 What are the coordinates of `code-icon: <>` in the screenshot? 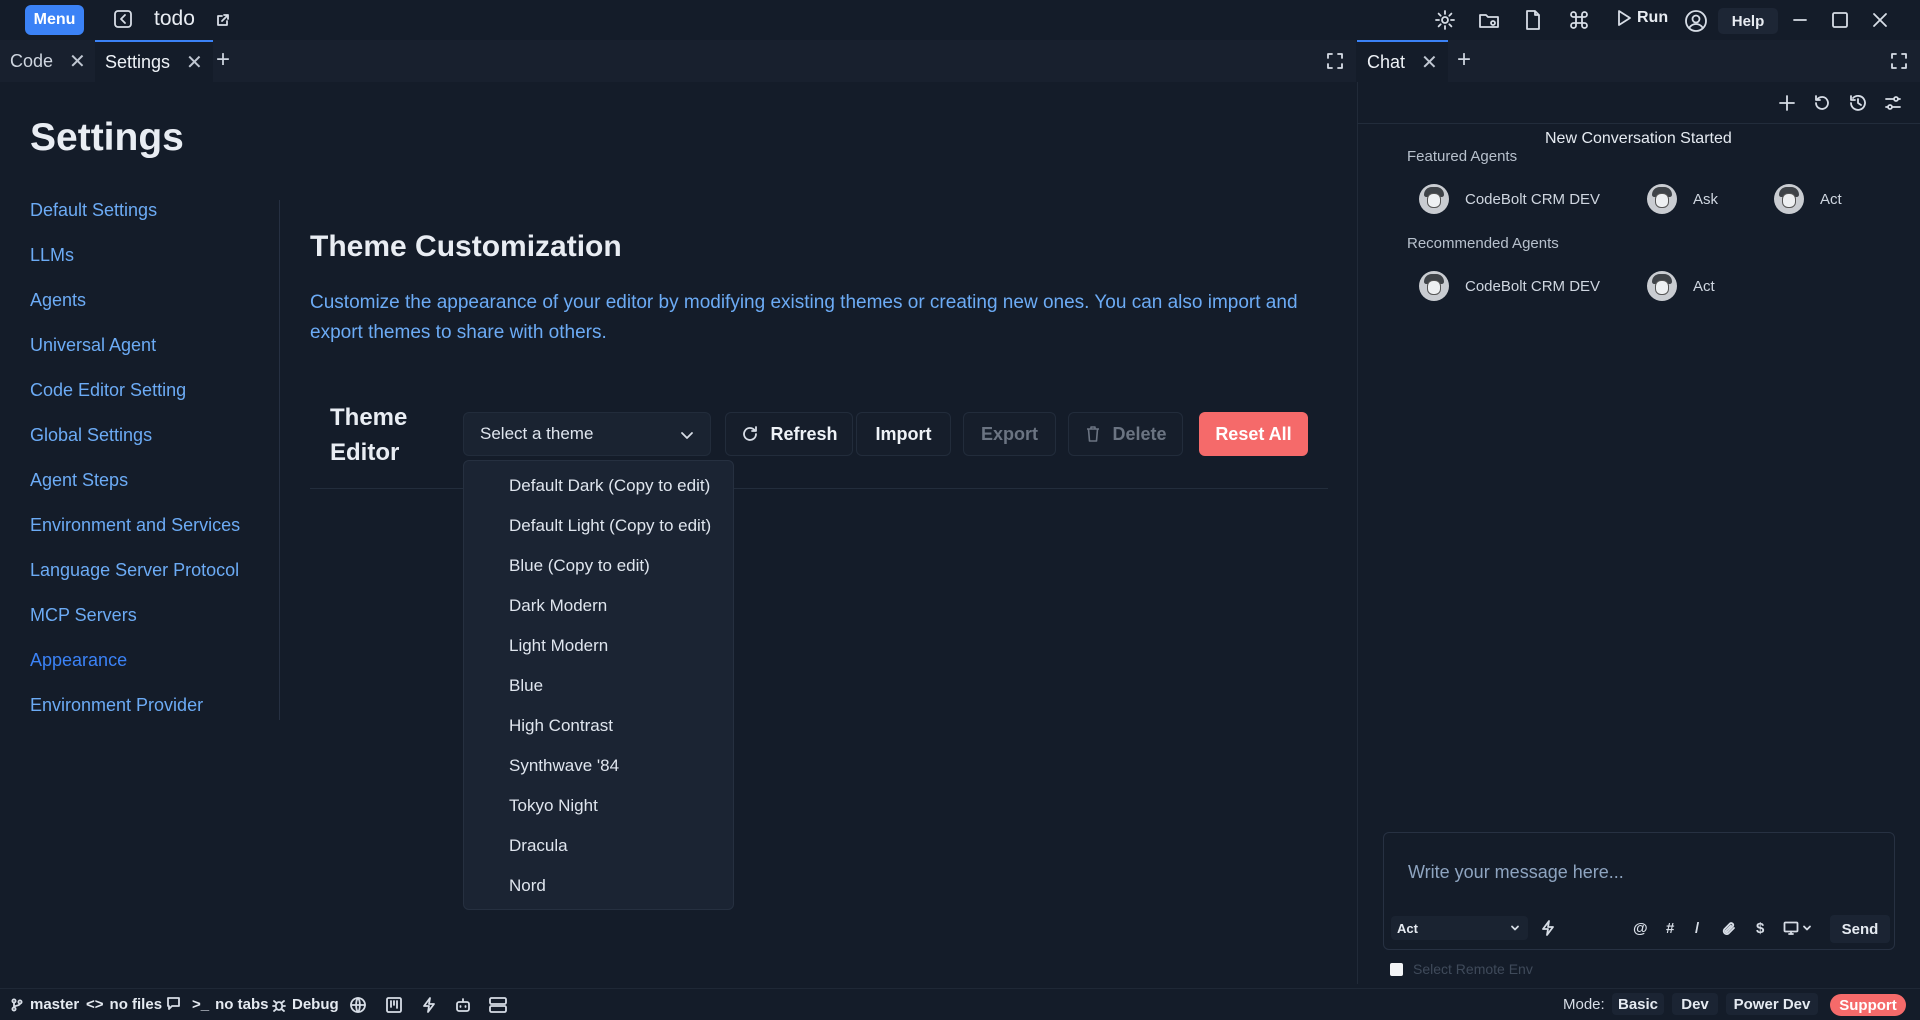 It's located at (95, 1004).